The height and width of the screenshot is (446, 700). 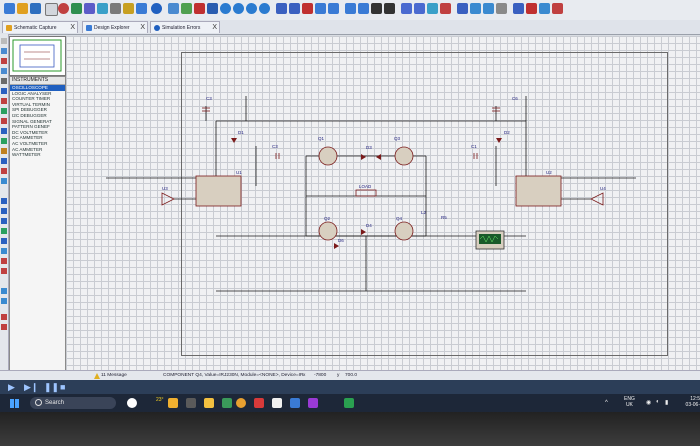 I want to click on mosfet-q1, so click(x=328, y=156).